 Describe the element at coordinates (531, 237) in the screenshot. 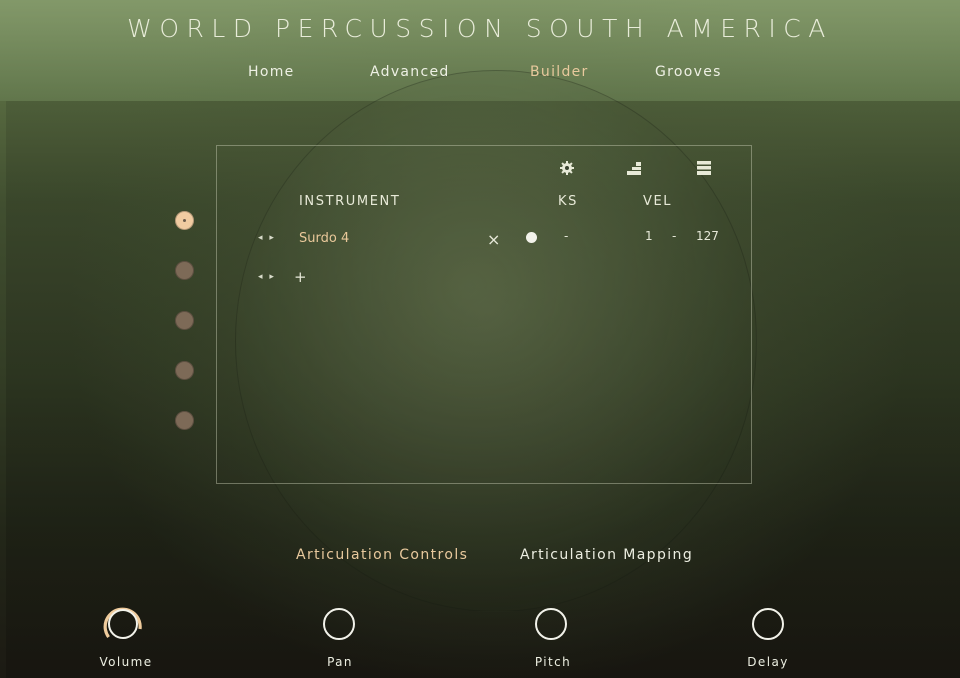

I see `ks-toggle` at that location.